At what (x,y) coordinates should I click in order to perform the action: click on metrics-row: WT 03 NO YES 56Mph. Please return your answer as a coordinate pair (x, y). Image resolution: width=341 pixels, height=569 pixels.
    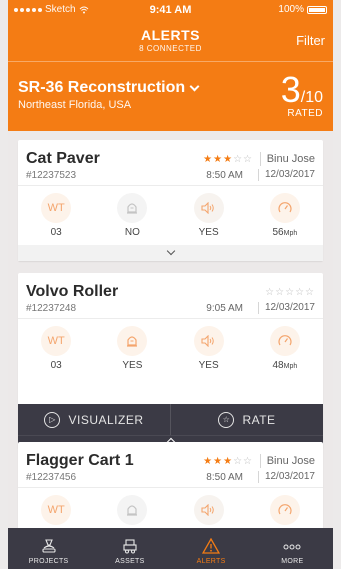
    Looking at the image, I should click on (170, 215).